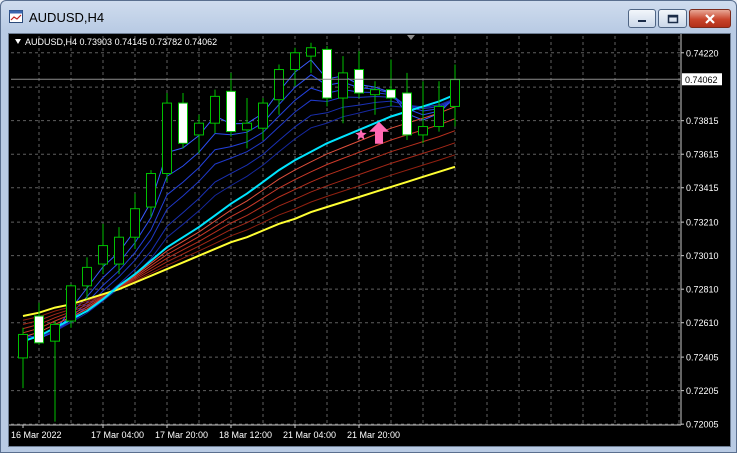  Describe the element at coordinates (702, 223) in the screenshot. I see `price-tick-label: 0.73210` at that location.